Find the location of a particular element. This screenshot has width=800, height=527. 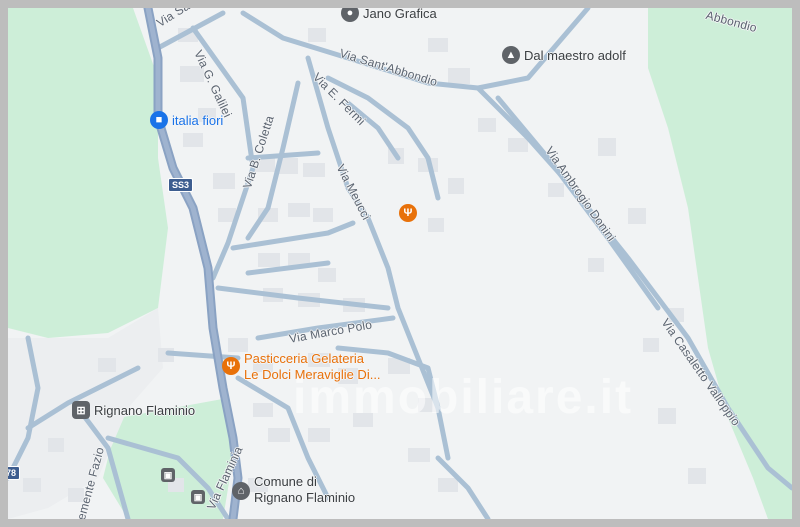

poi-comune: ⌂ Comune di Rignano Flaminio is located at coordinates (293, 490).